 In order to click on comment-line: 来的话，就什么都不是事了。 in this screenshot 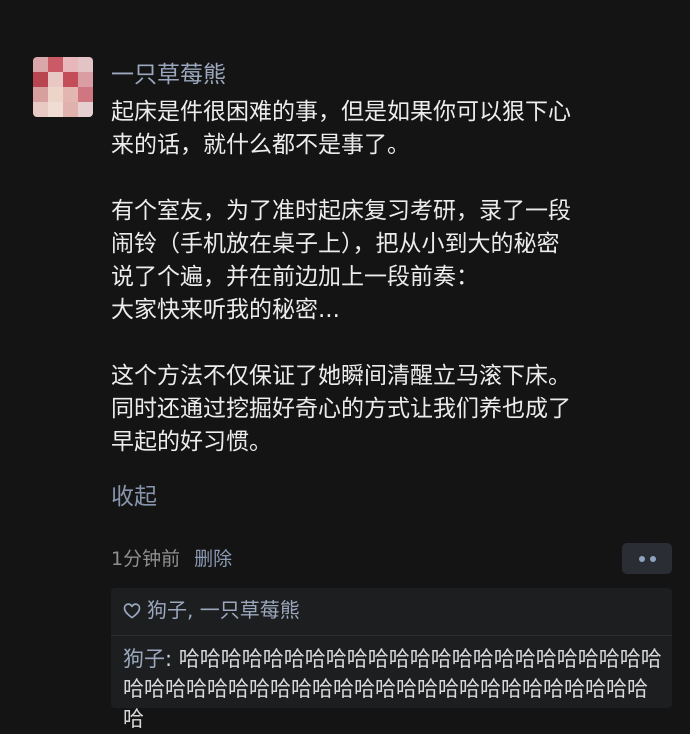, I will do `click(260, 145)`.